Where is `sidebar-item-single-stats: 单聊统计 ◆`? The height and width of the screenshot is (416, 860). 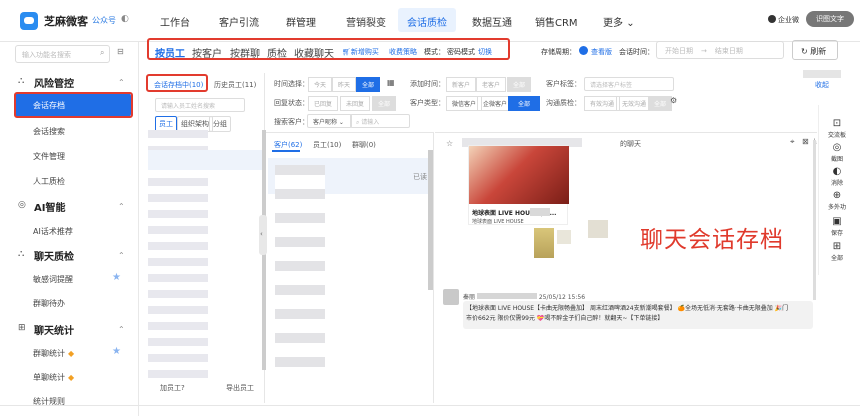 sidebar-item-single-stats: 单聊统计 ◆ is located at coordinates (53, 377).